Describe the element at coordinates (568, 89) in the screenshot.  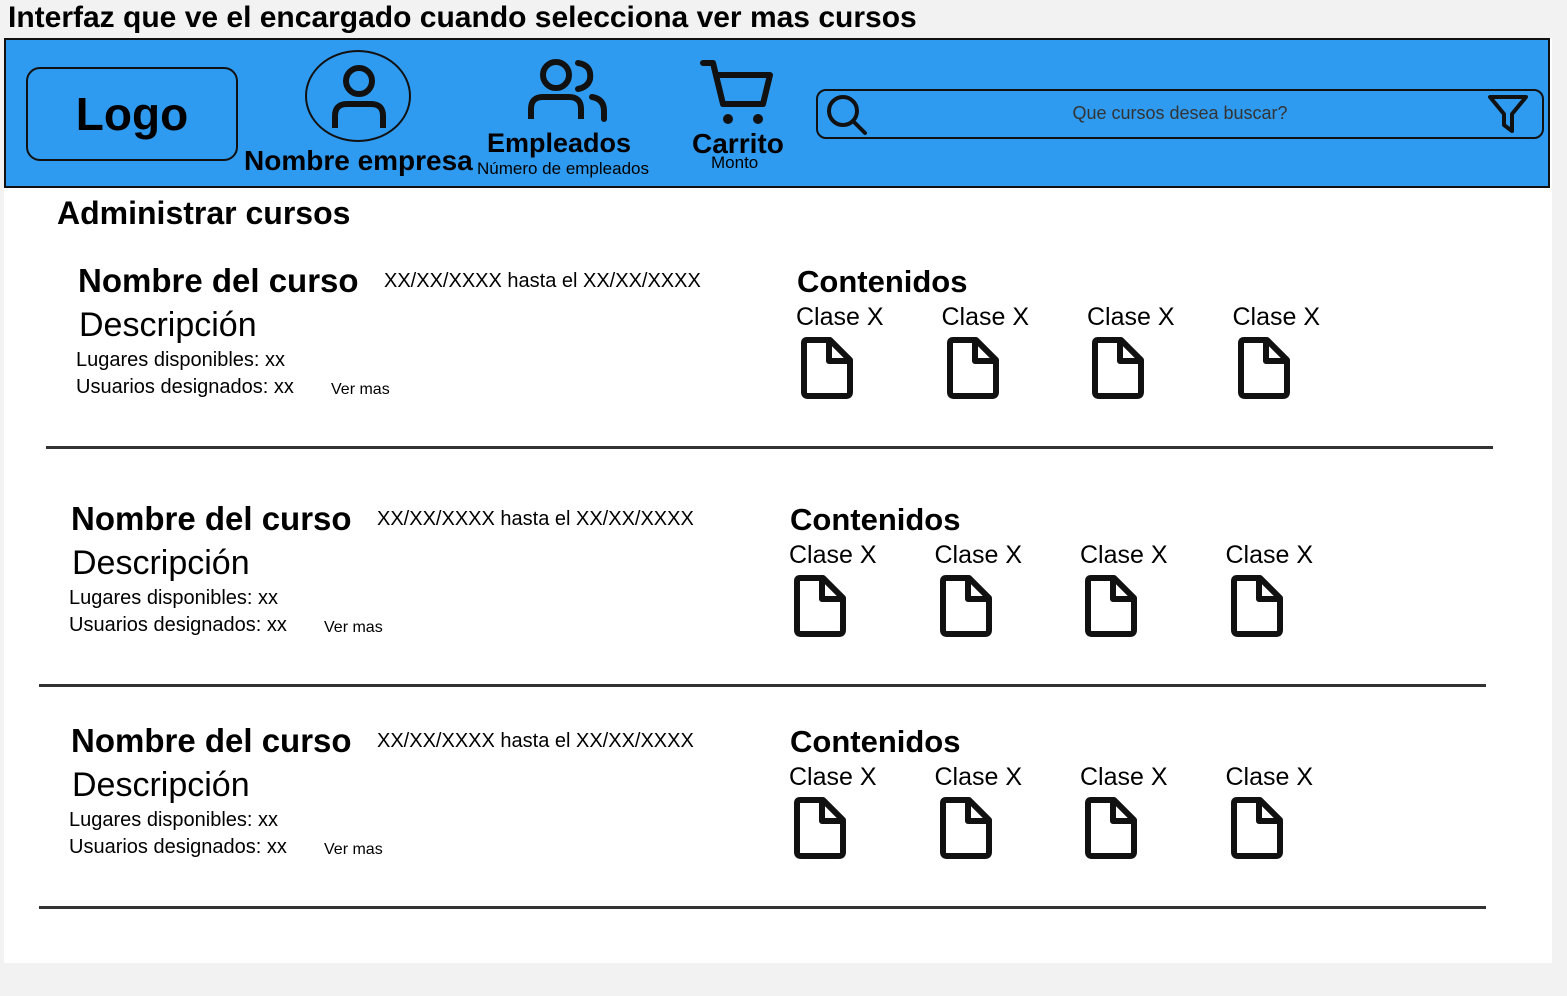
I see `employees-icon` at that location.